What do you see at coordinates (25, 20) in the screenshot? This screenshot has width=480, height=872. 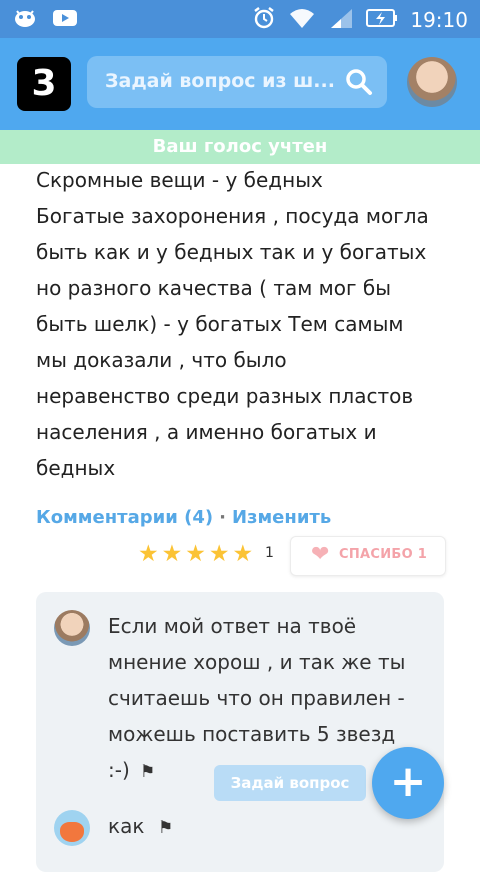 I see `app-icon` at bounding box center [25, 20].